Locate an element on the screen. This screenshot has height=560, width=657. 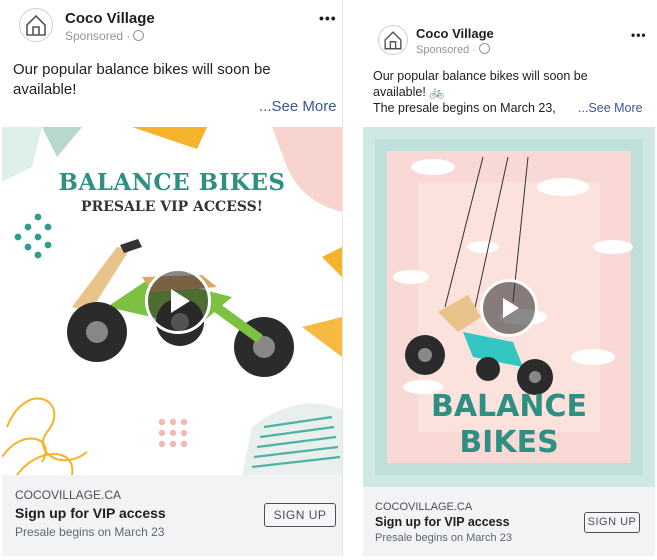
creative-title: BALANCE BIKES is located at coordinates (172, 182).